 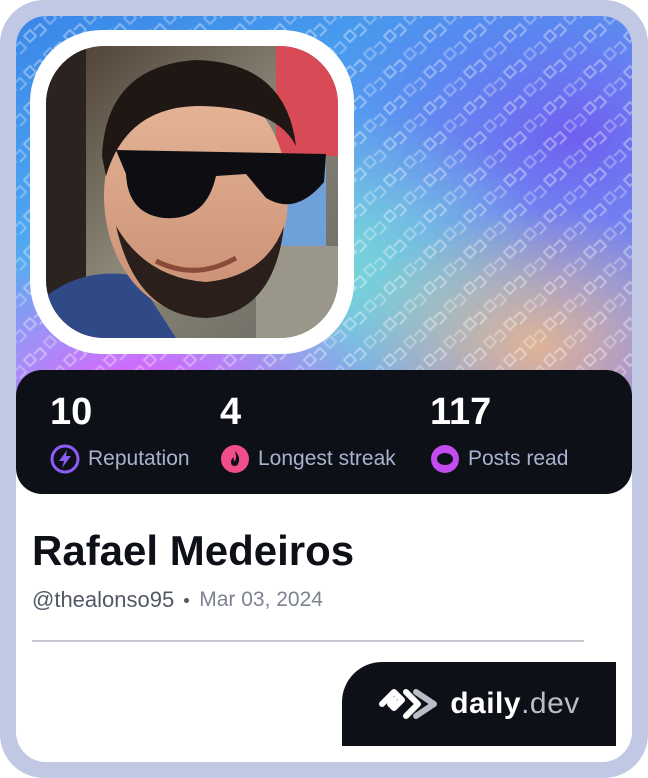 I want to click on stat-posts-read: 117 Posts read, so click(x=499, y=431).